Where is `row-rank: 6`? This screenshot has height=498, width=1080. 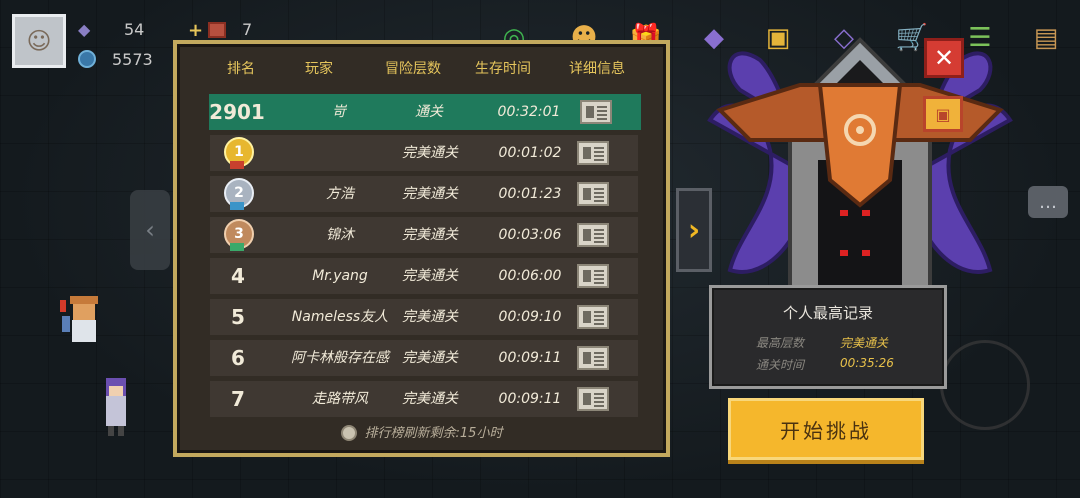
row-rank: 6 is located at coordinates (238, 358).